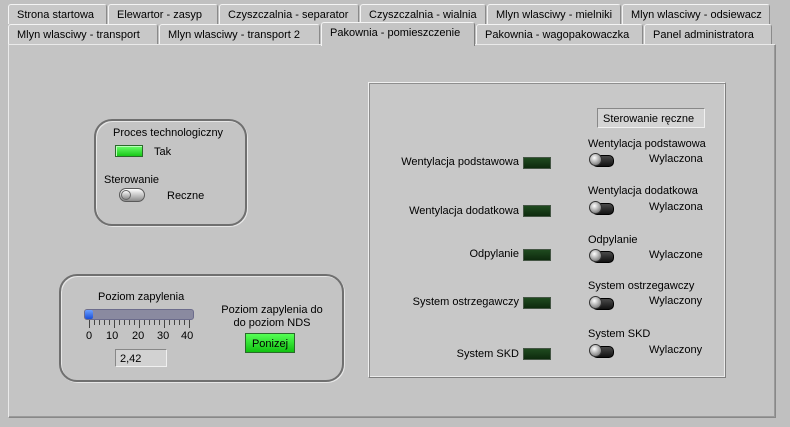 This screenshot has height=427, width=790. I want to click on nds-label-line2: do poziom NDS, so click(272, 323).